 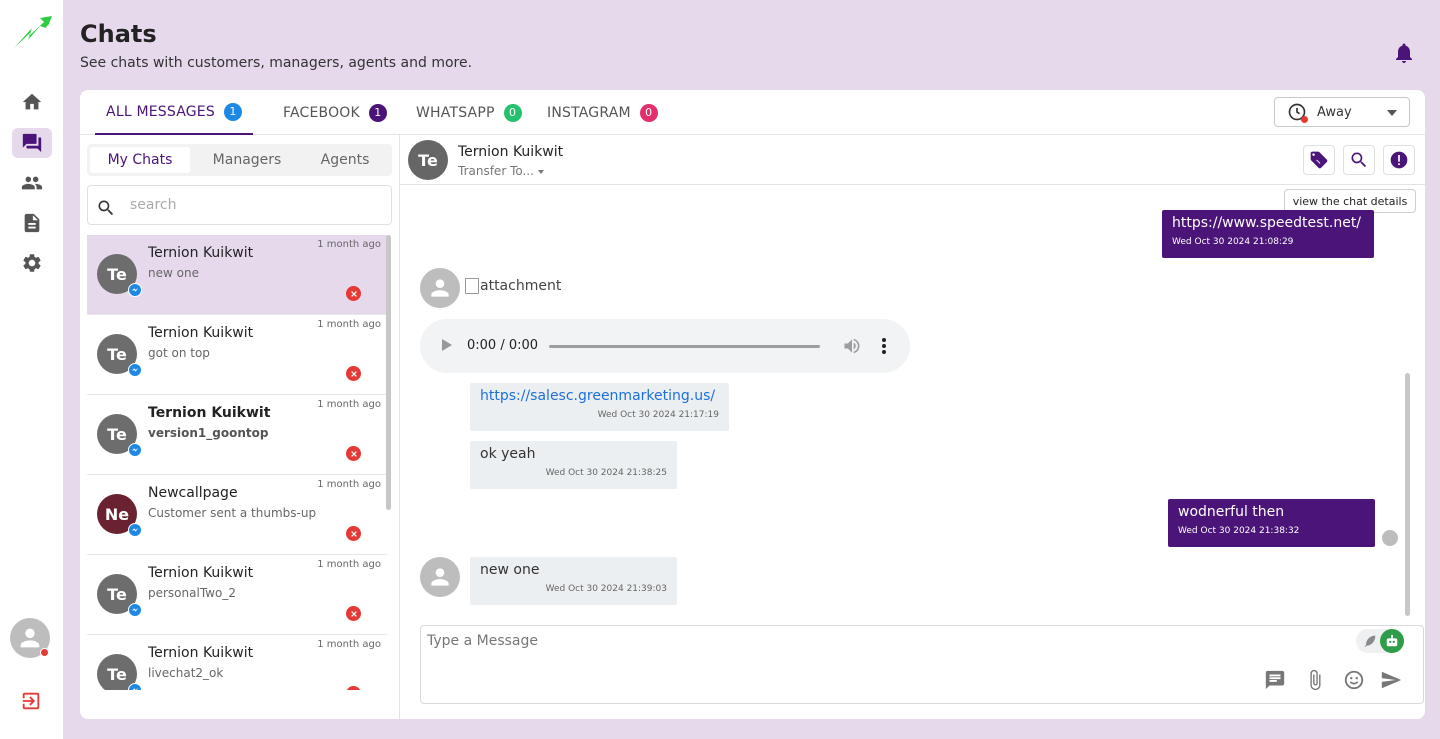 What do you see at coordinates (1342, 112) in the screenshot?
I see `status-dropdown: Away` at bounding box center [1342, 112].